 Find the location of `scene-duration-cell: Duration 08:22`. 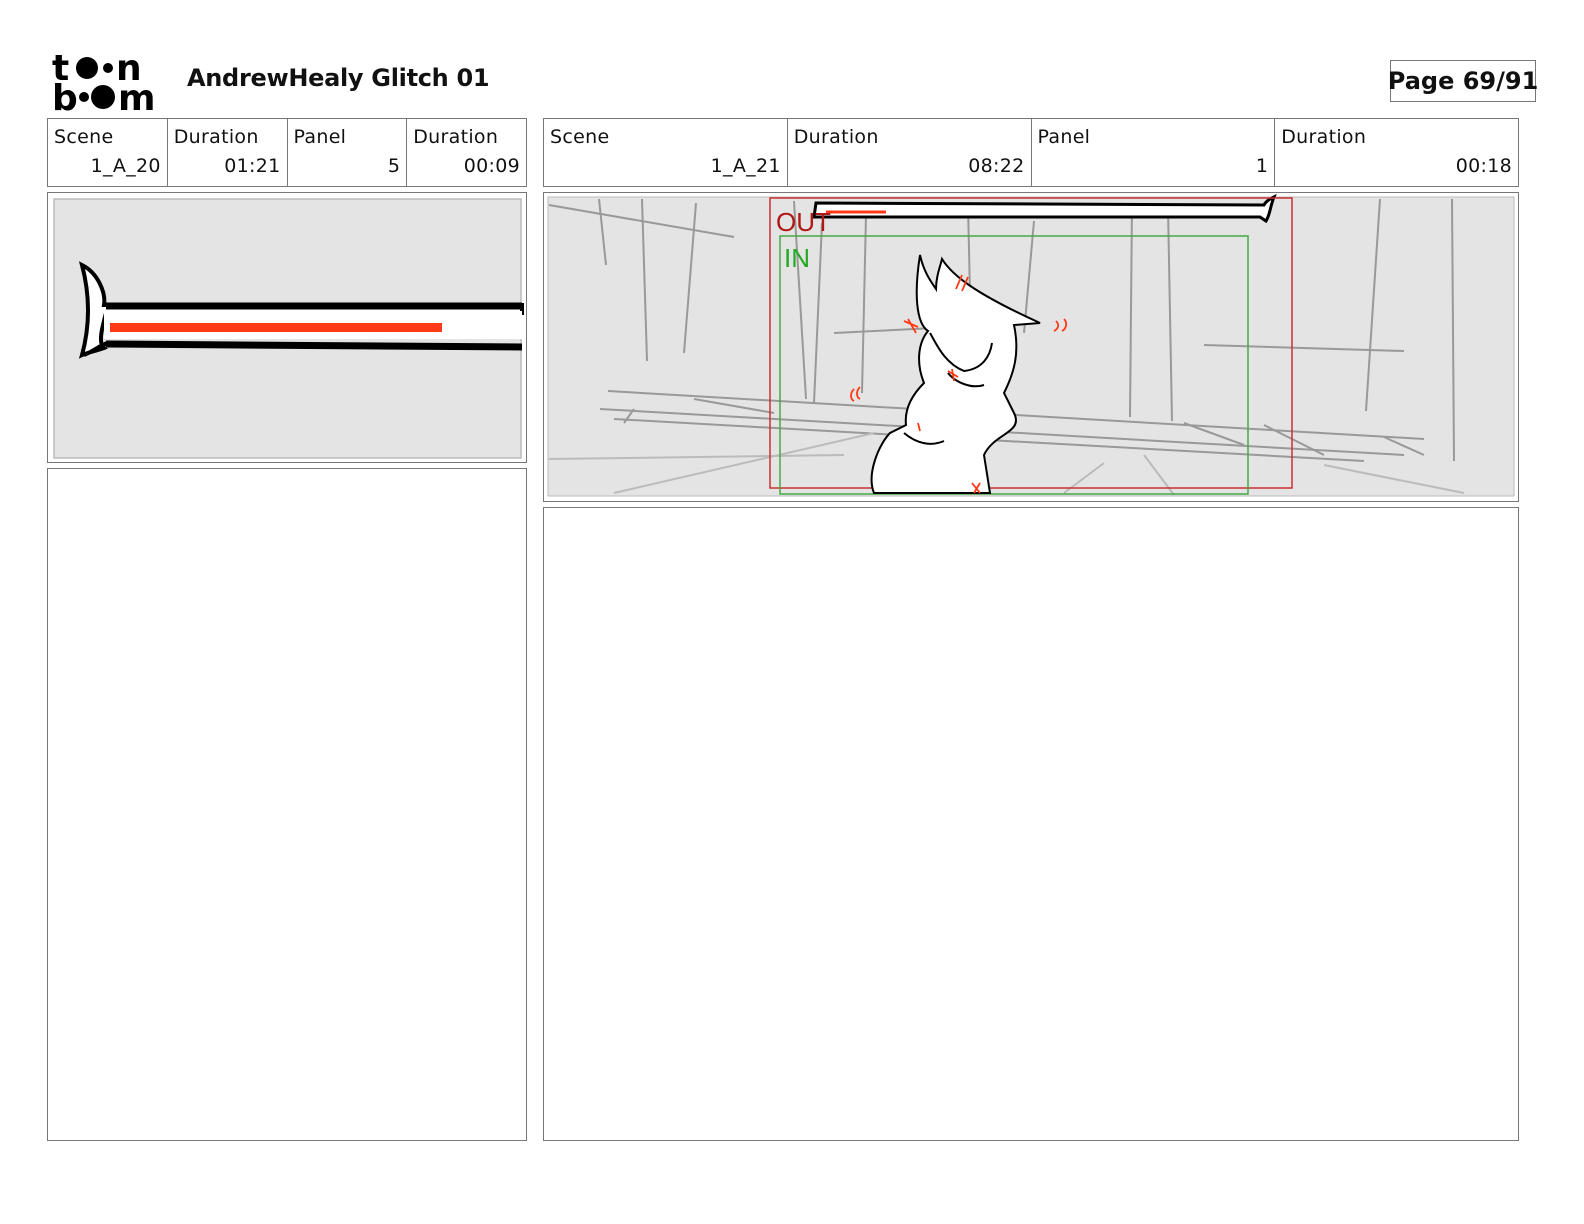

scene-duration-cell: Duration 08:22 is located at coordinates (910, 152).